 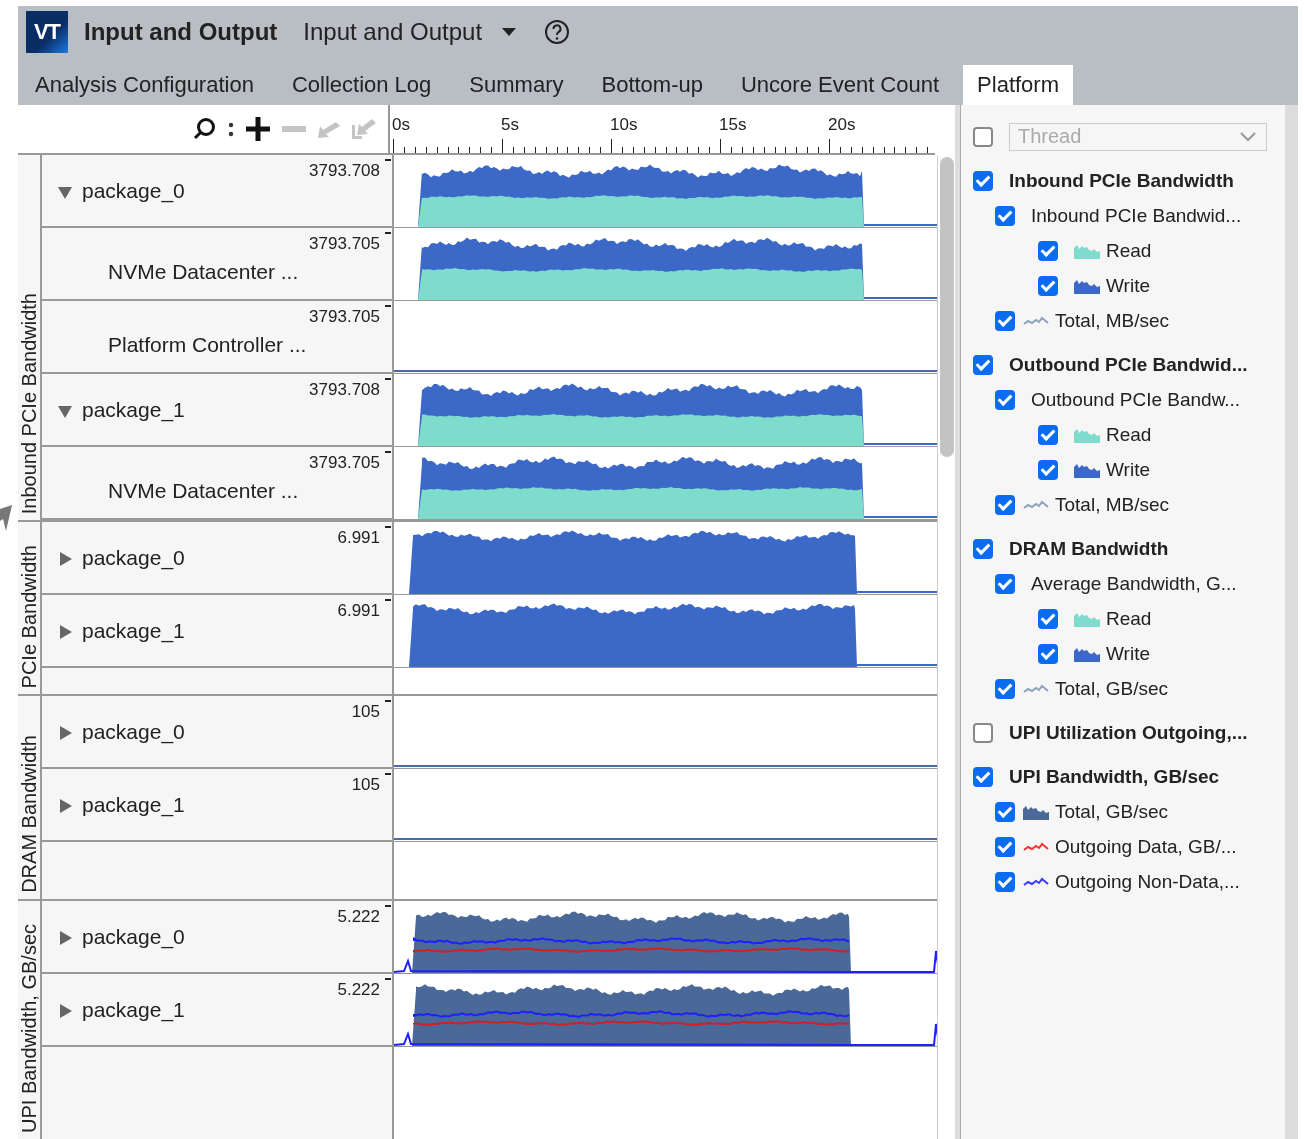 I want to click on legend-label: Inbound PCIe Bandwidth, so click(x=1121, y=180).